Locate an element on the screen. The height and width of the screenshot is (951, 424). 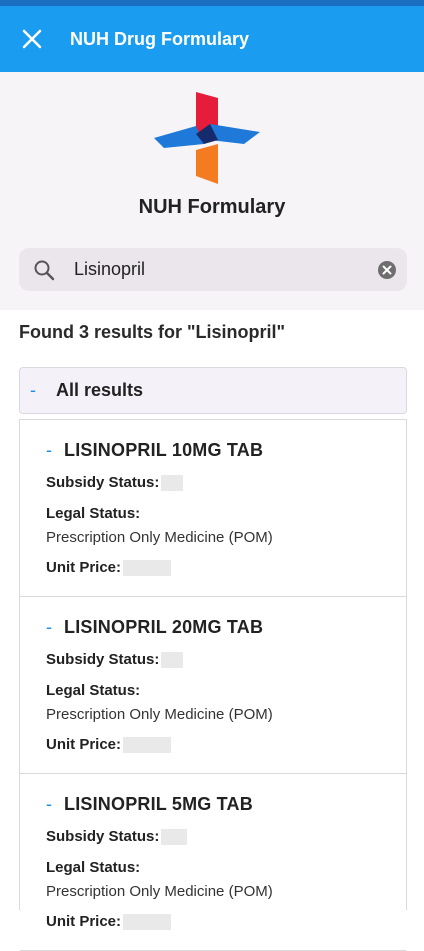
drug-name: LISINOPRIL 5MG TAB is located at coordinates (158, 804).